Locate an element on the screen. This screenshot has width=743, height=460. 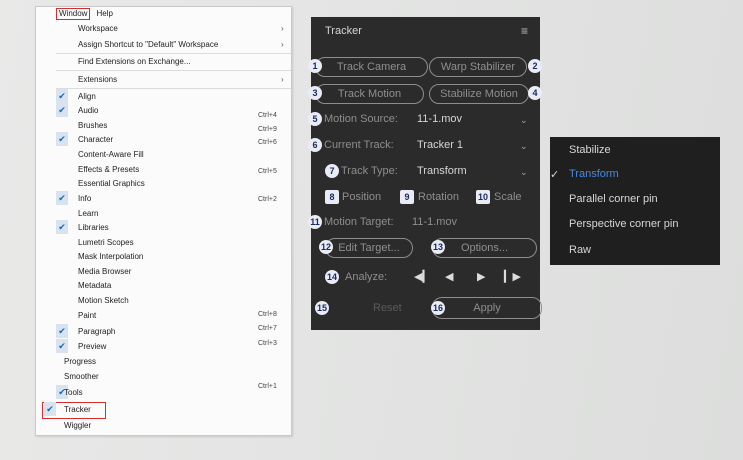
menu-item-assign-shortcut: Assign Shortcut to "Default" Workspace › is located at coordinates (163, 44).